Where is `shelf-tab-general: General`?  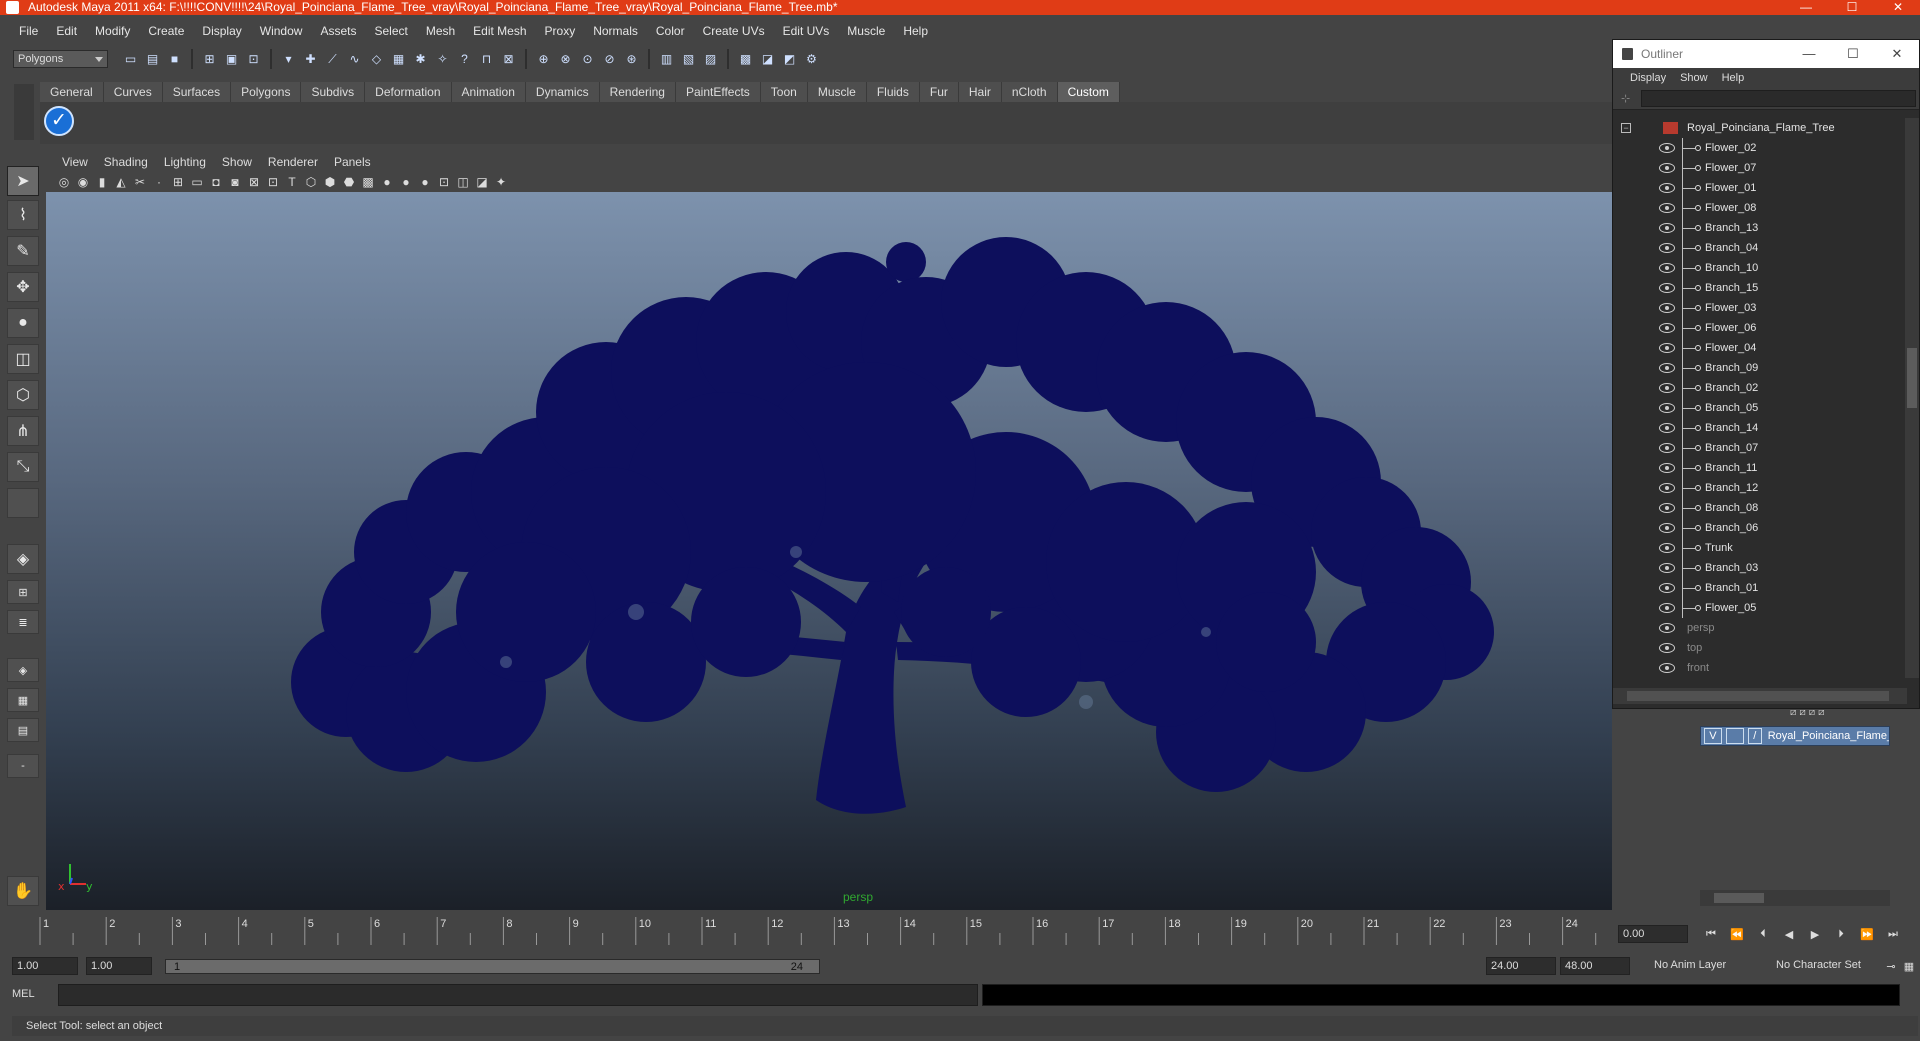
shelf-tab-general: General is located at coordinates (72, 92).